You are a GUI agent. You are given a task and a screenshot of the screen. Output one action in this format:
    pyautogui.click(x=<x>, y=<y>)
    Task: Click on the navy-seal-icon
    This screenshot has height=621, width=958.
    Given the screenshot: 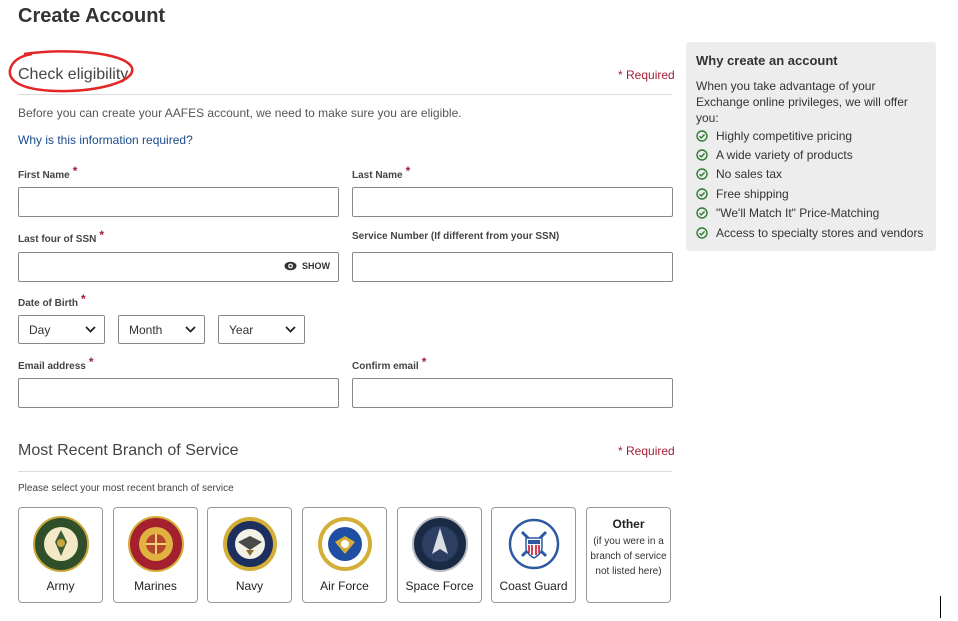 What is the action you would take?
    pyautogui.click(x=249, y=544)
    